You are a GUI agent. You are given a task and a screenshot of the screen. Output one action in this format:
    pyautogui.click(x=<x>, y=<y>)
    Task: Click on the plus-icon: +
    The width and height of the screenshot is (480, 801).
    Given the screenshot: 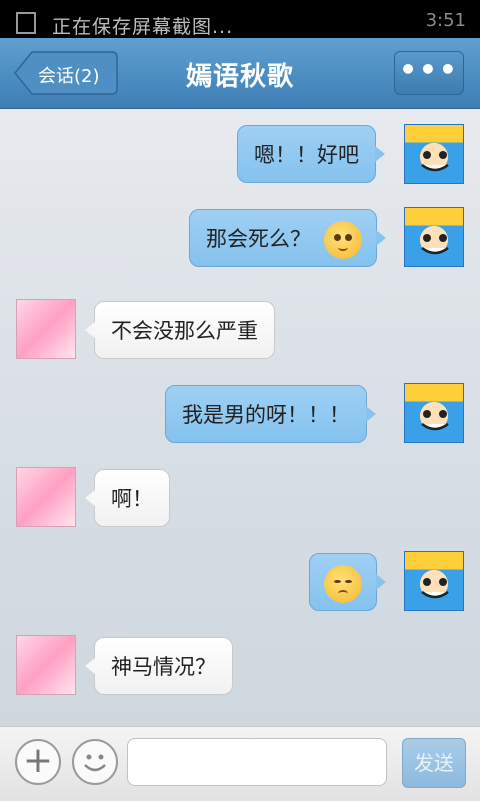 What is the action you would take?
    pyautogui.click(x=38, y=760)
    